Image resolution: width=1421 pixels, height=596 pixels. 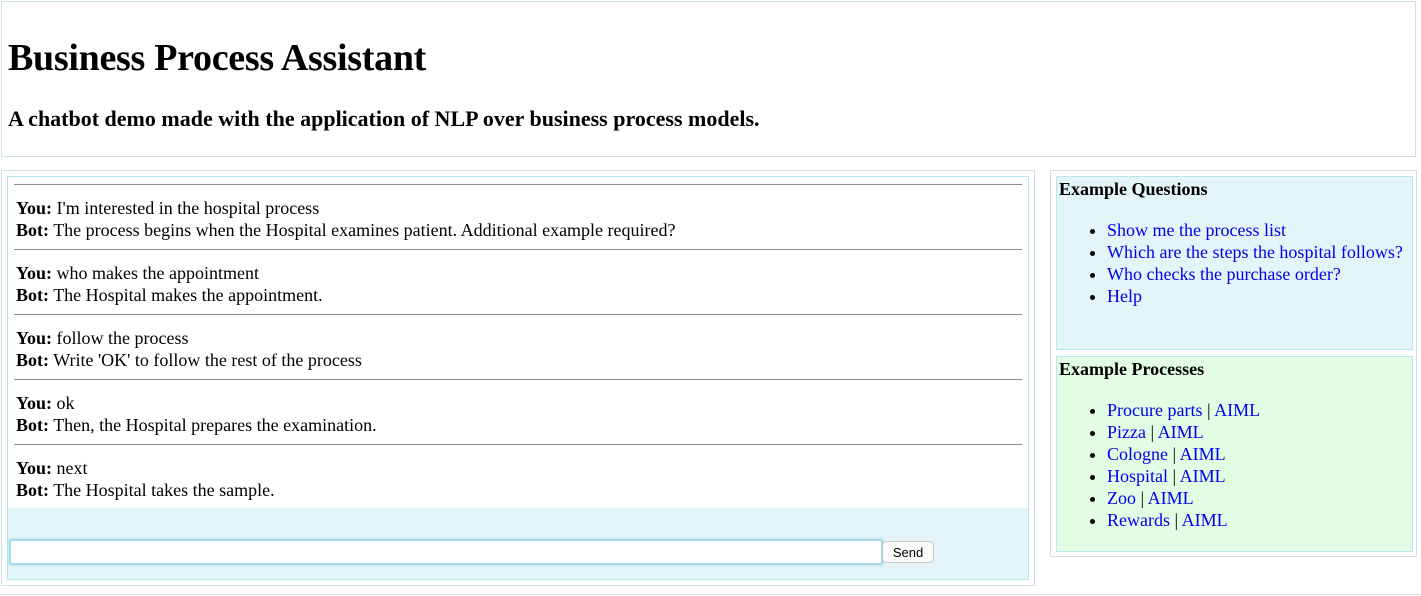 I want to click on bot-message-text: The Hospital makes the appointment., so click(x=188, y=295).